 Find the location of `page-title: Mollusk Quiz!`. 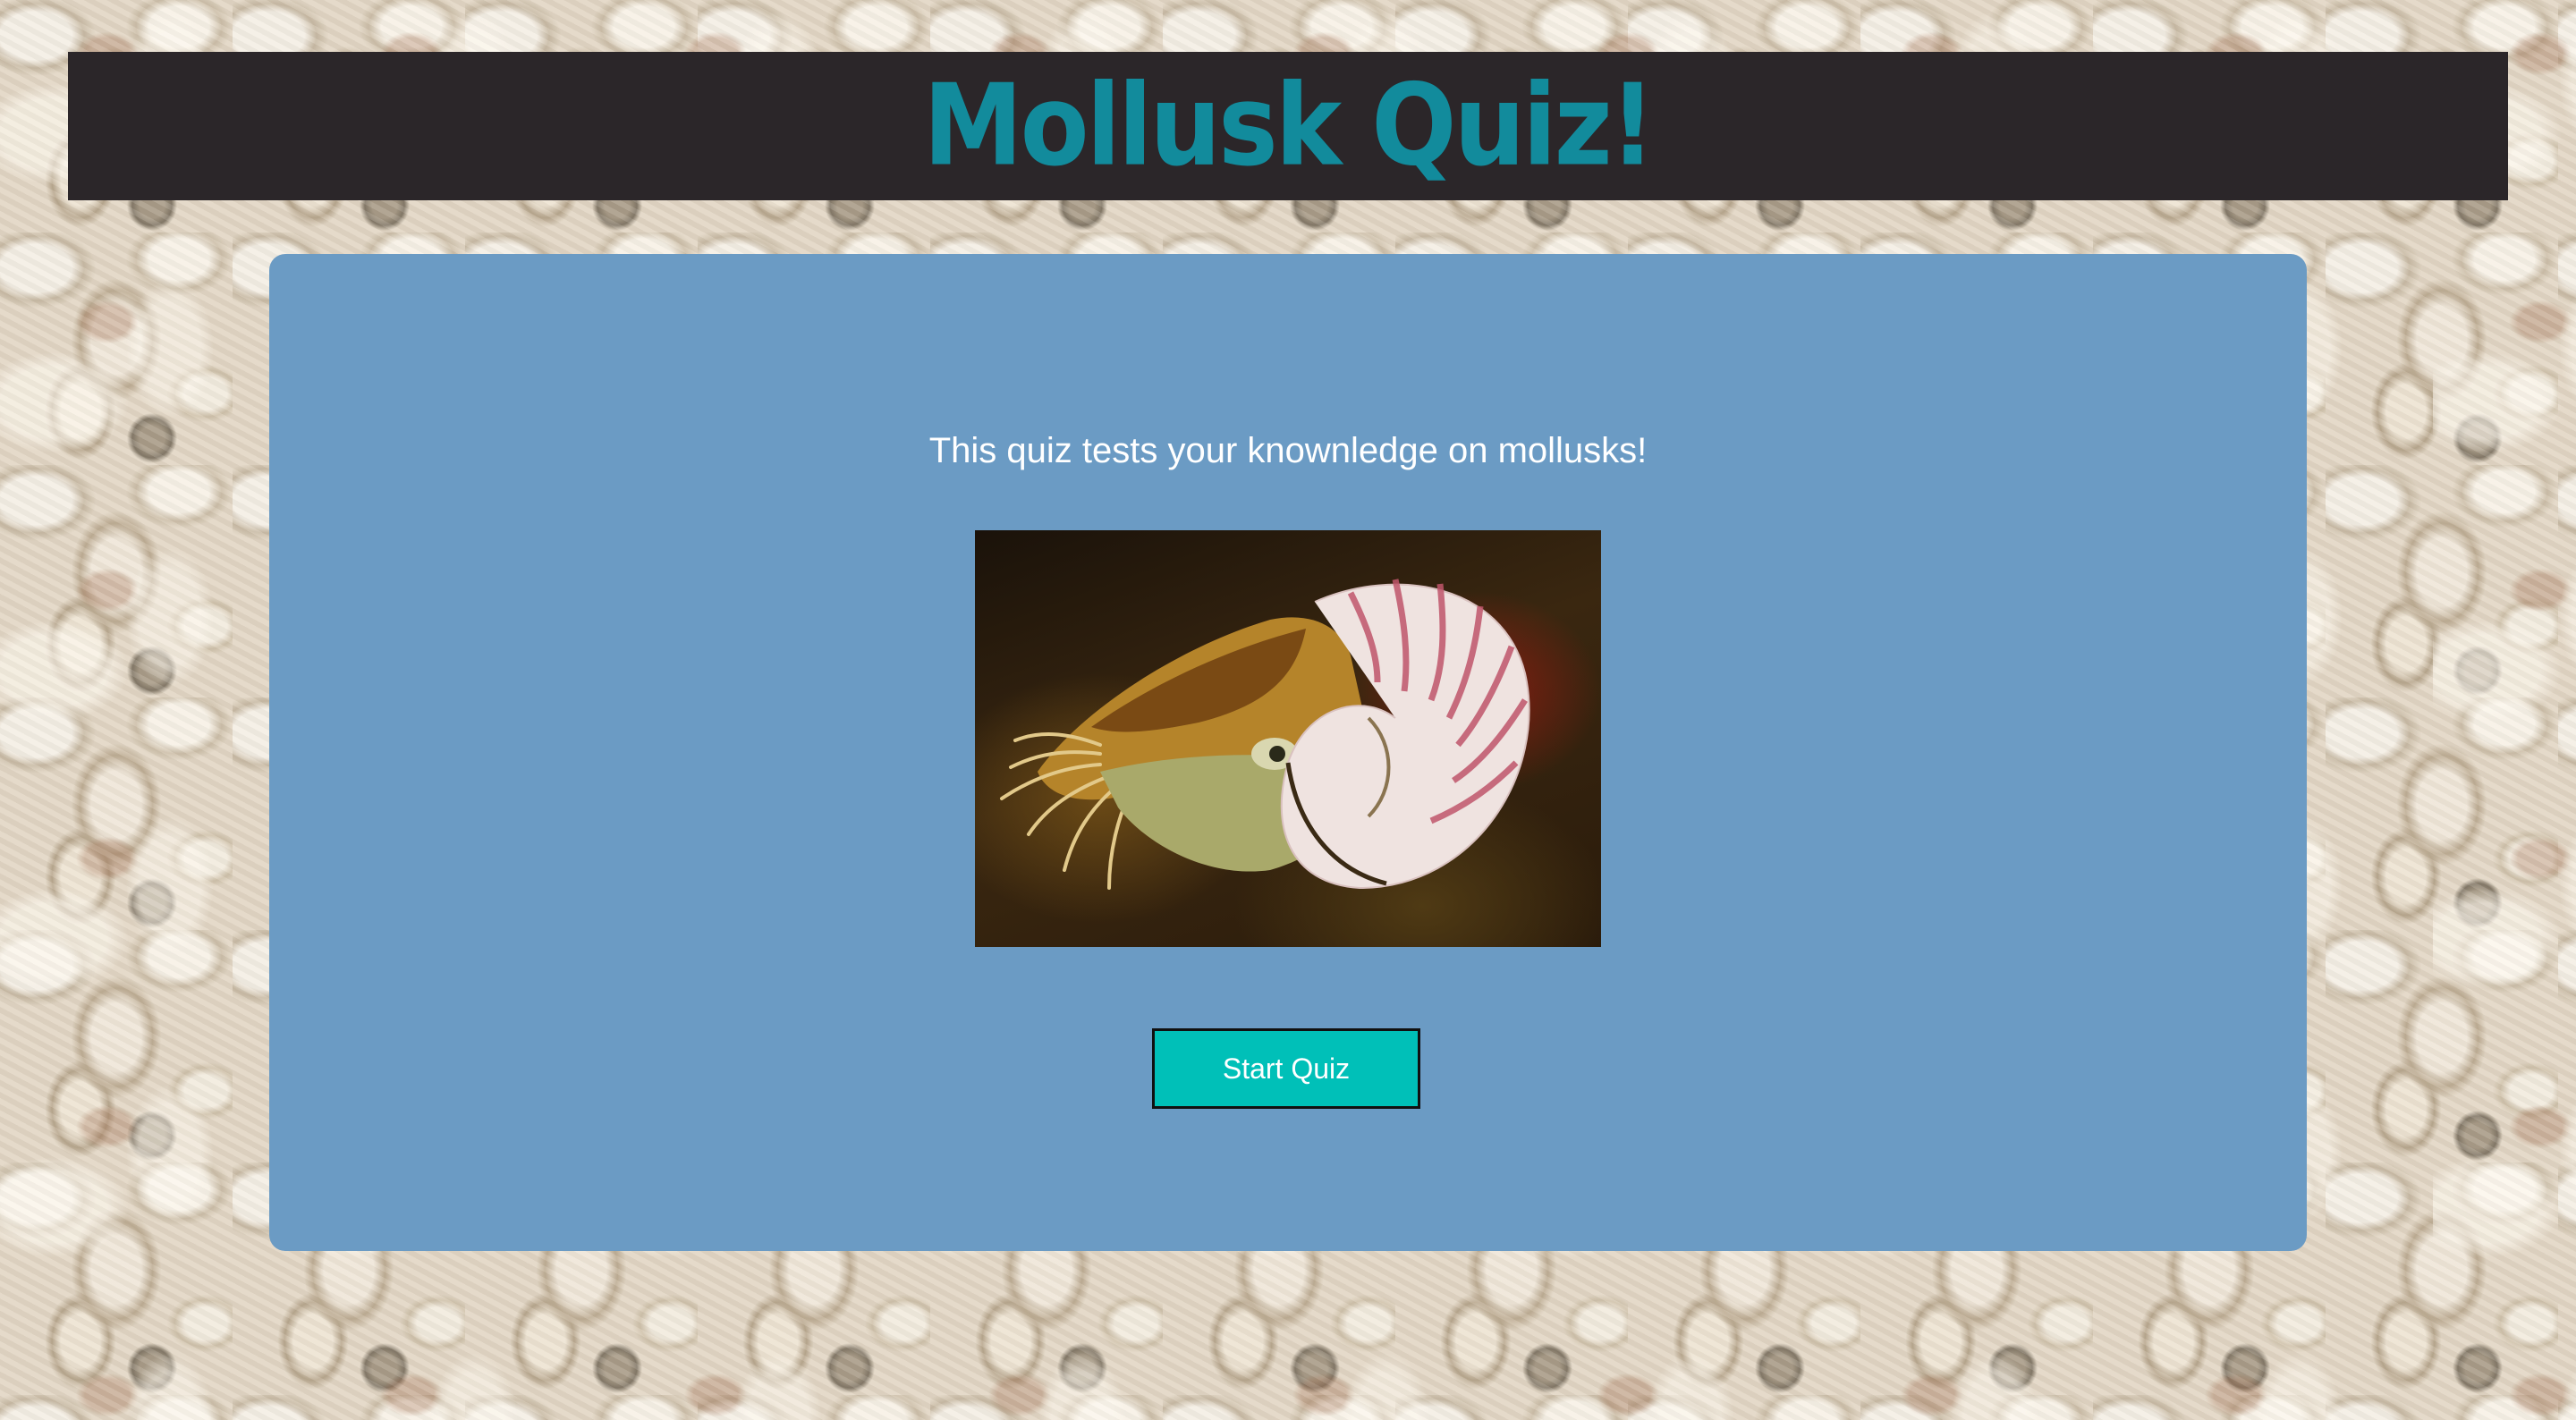

page-title: Mollusk Quiz! is located at coordinates (1289, 126).